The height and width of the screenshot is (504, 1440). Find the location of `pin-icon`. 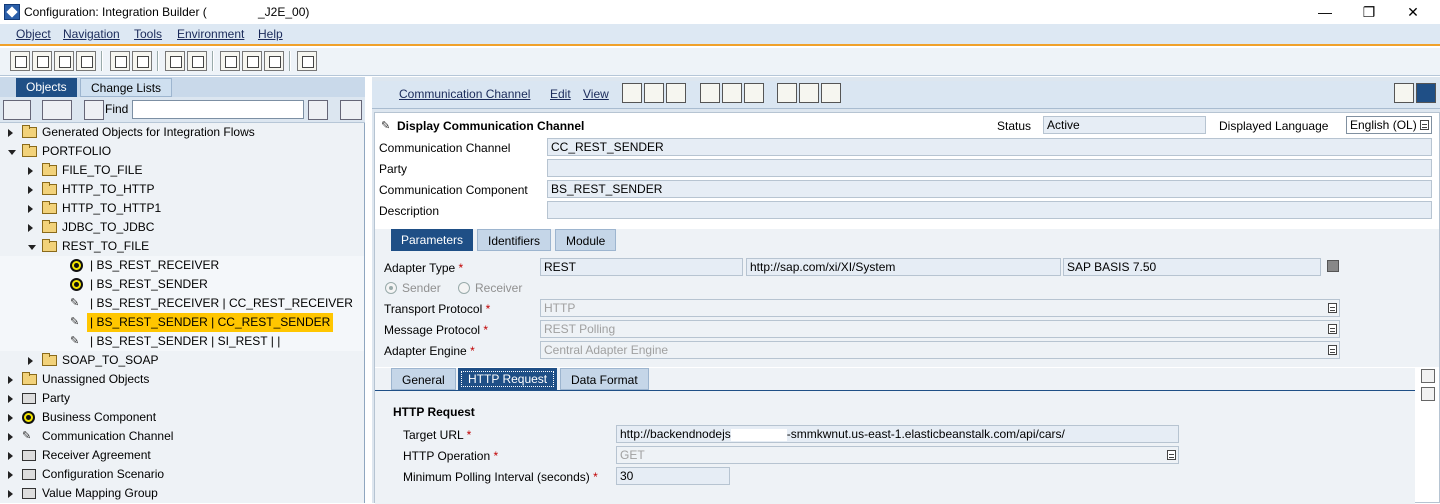

pin-icon is located at coordinates (1404, 93).